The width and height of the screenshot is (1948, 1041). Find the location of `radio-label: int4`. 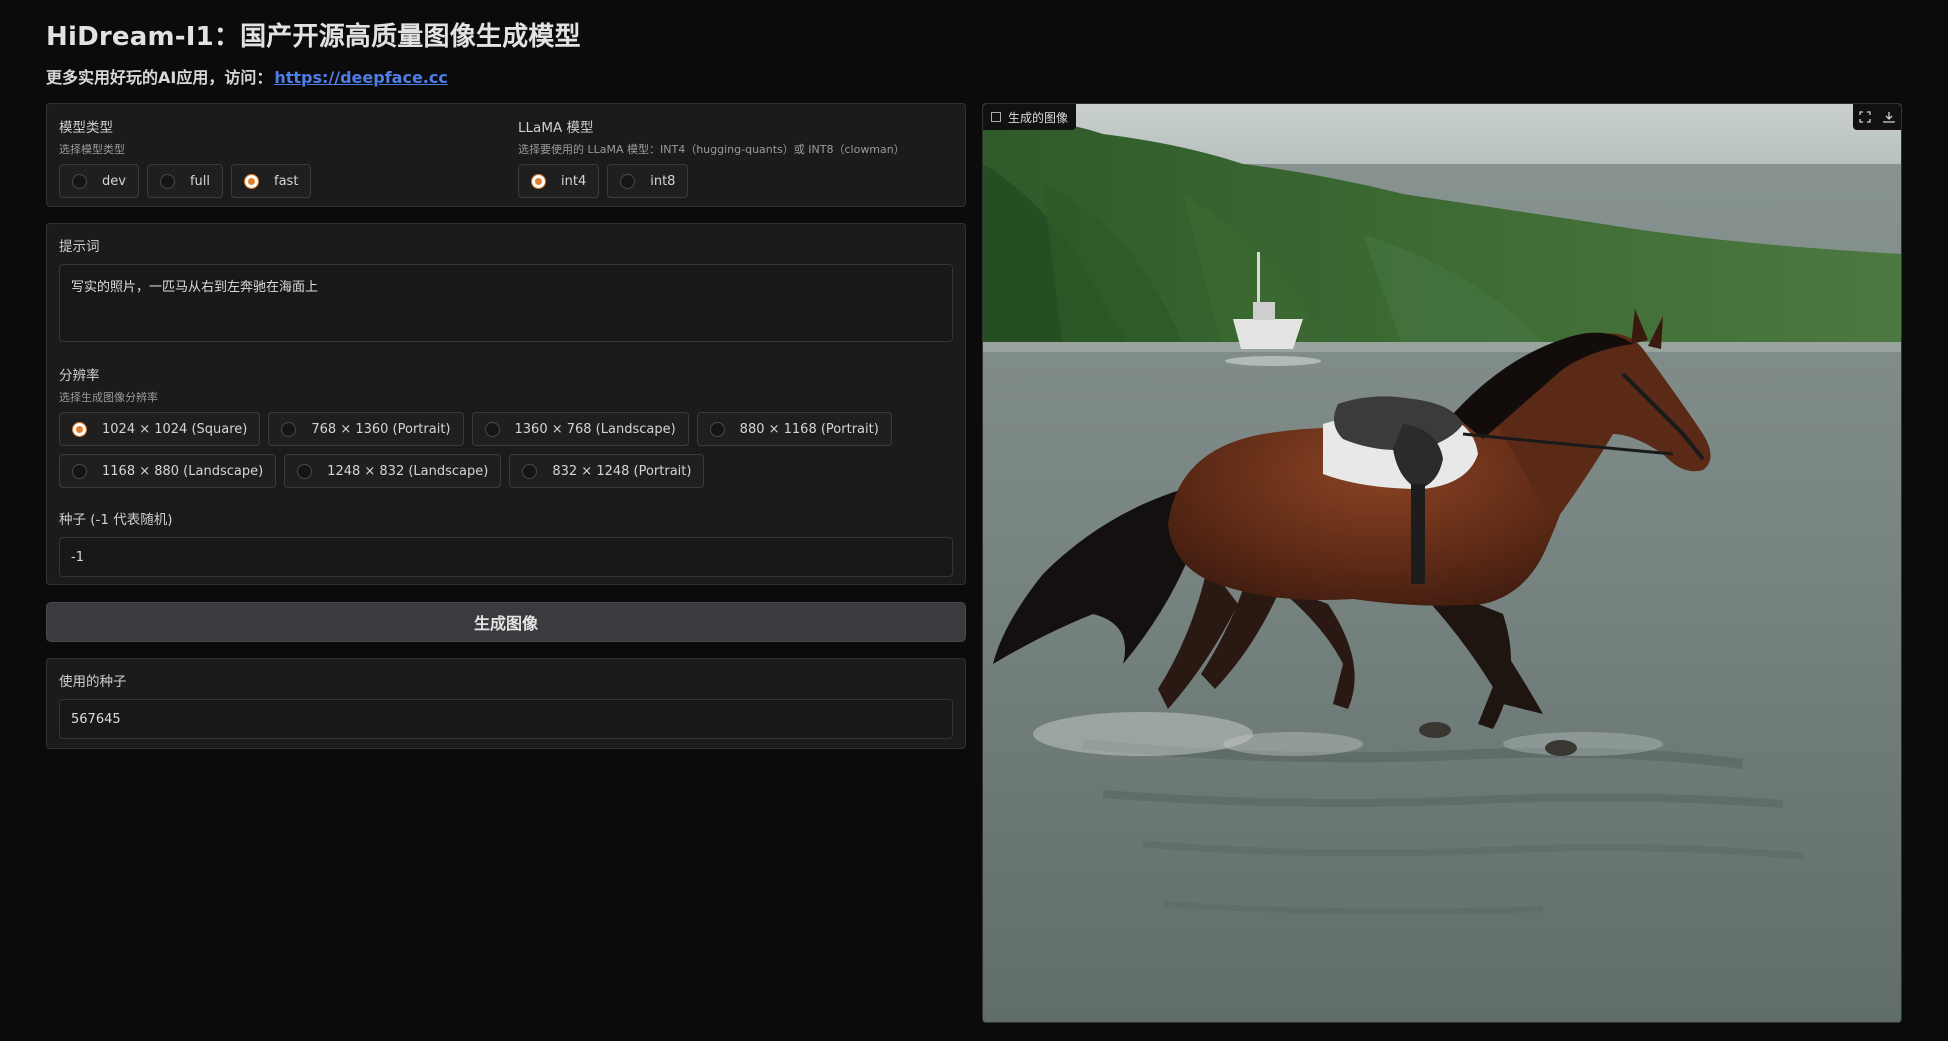

radio-label: int4 is located at coordinates (574, 181).